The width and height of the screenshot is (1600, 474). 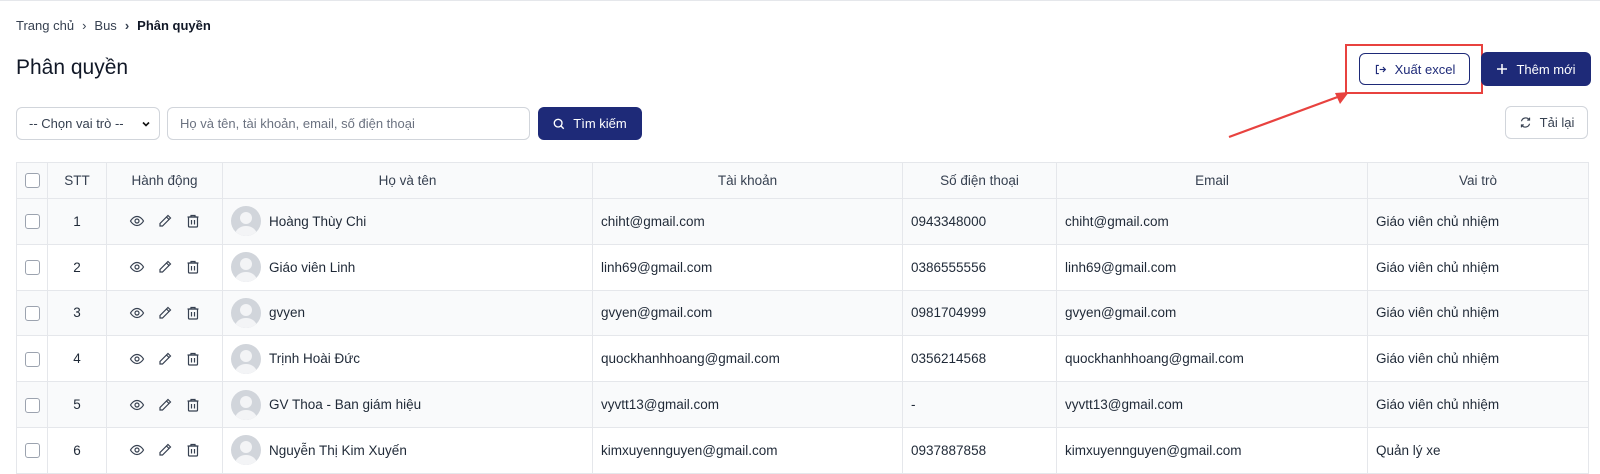 I want to click on row-email: kimxuyennguyen@gmail.com, so click(x=1212, y=450).